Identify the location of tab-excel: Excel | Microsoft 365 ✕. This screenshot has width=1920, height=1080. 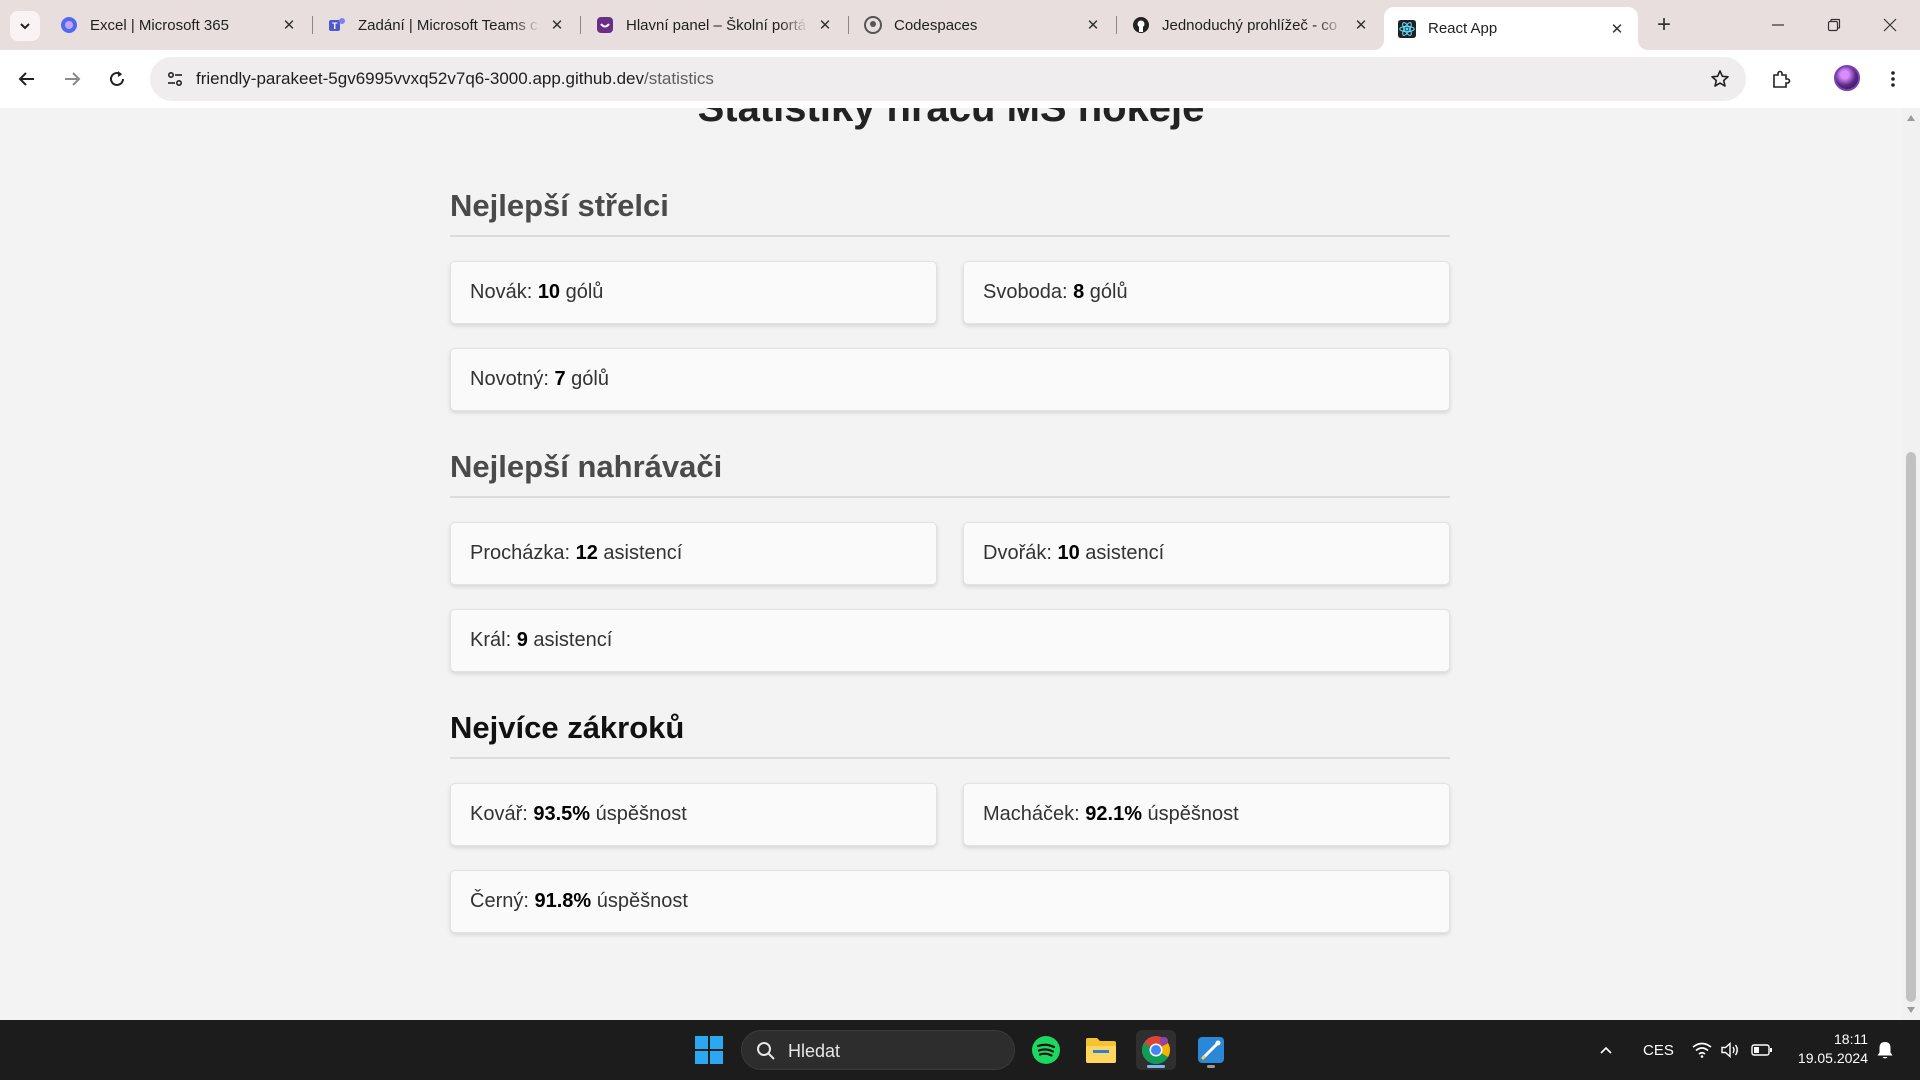
(178, 25).